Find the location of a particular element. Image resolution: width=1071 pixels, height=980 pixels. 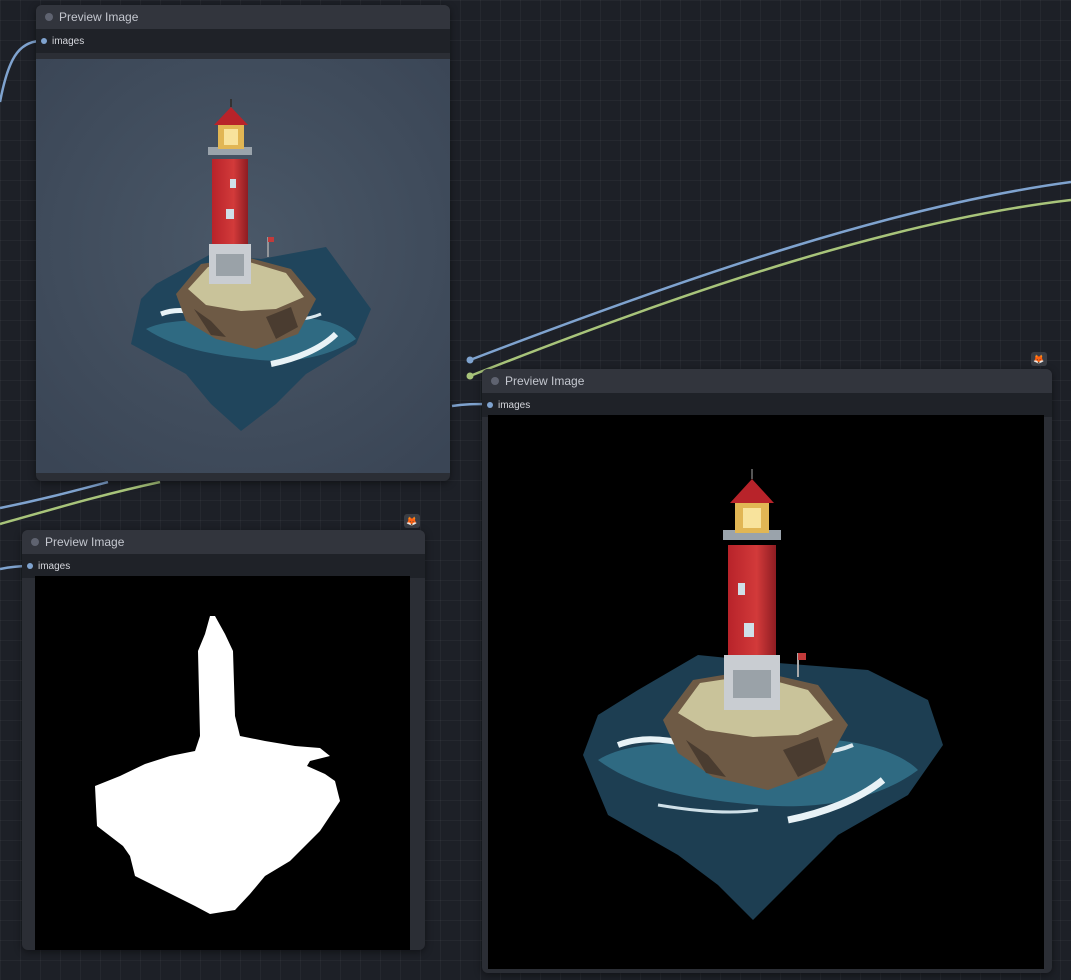

link-image-out is located at coordinates (770, 271).